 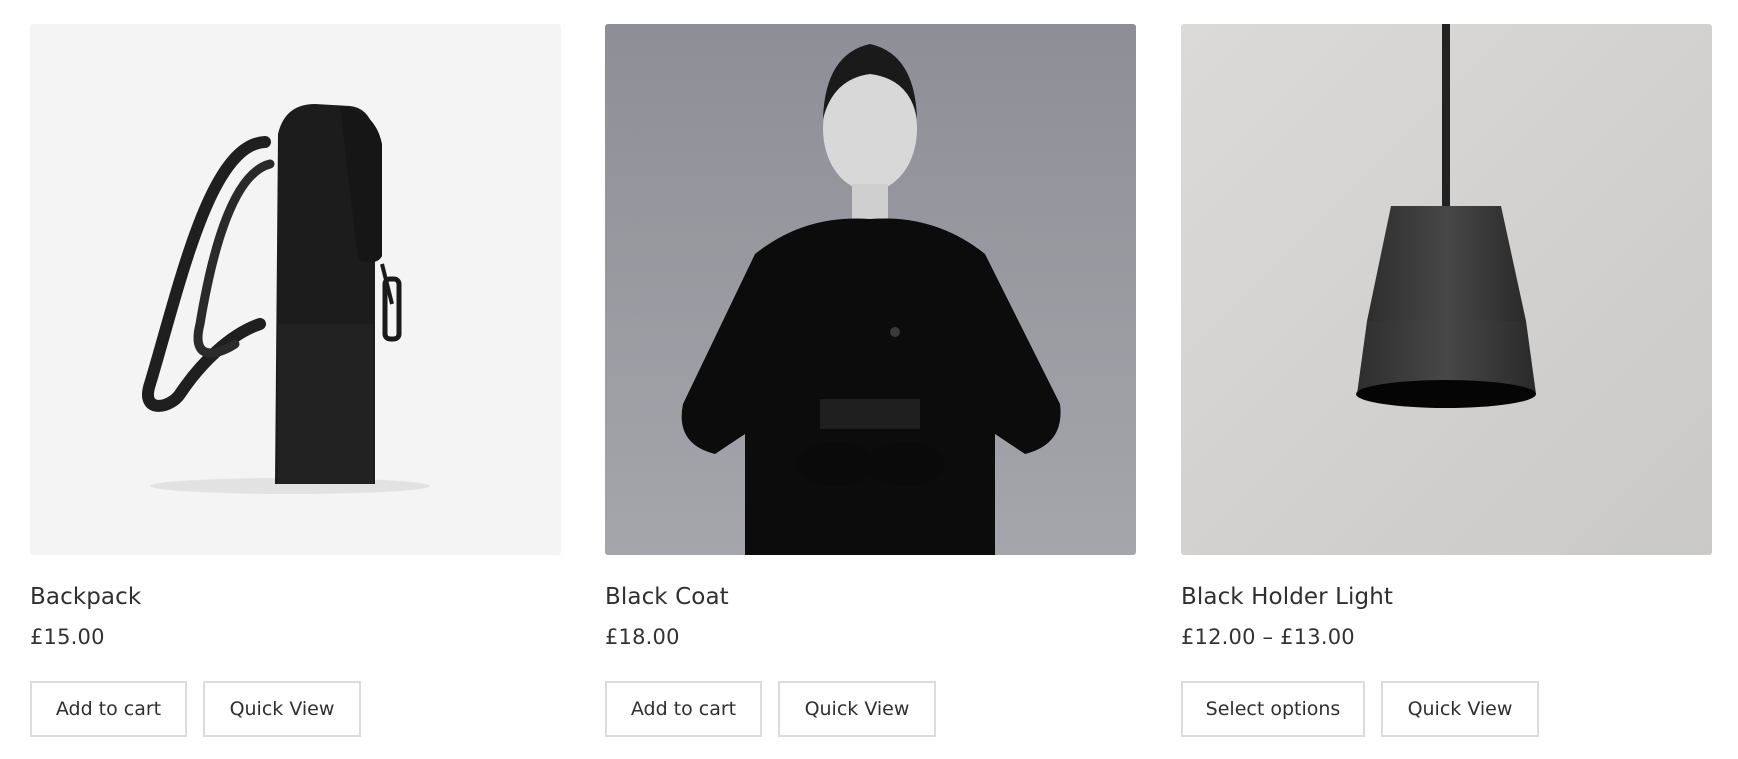 What do you see at coordinates (85, 597) in the screenshot?
I see `product-title: Backpack` at bounding box center [85, 597].